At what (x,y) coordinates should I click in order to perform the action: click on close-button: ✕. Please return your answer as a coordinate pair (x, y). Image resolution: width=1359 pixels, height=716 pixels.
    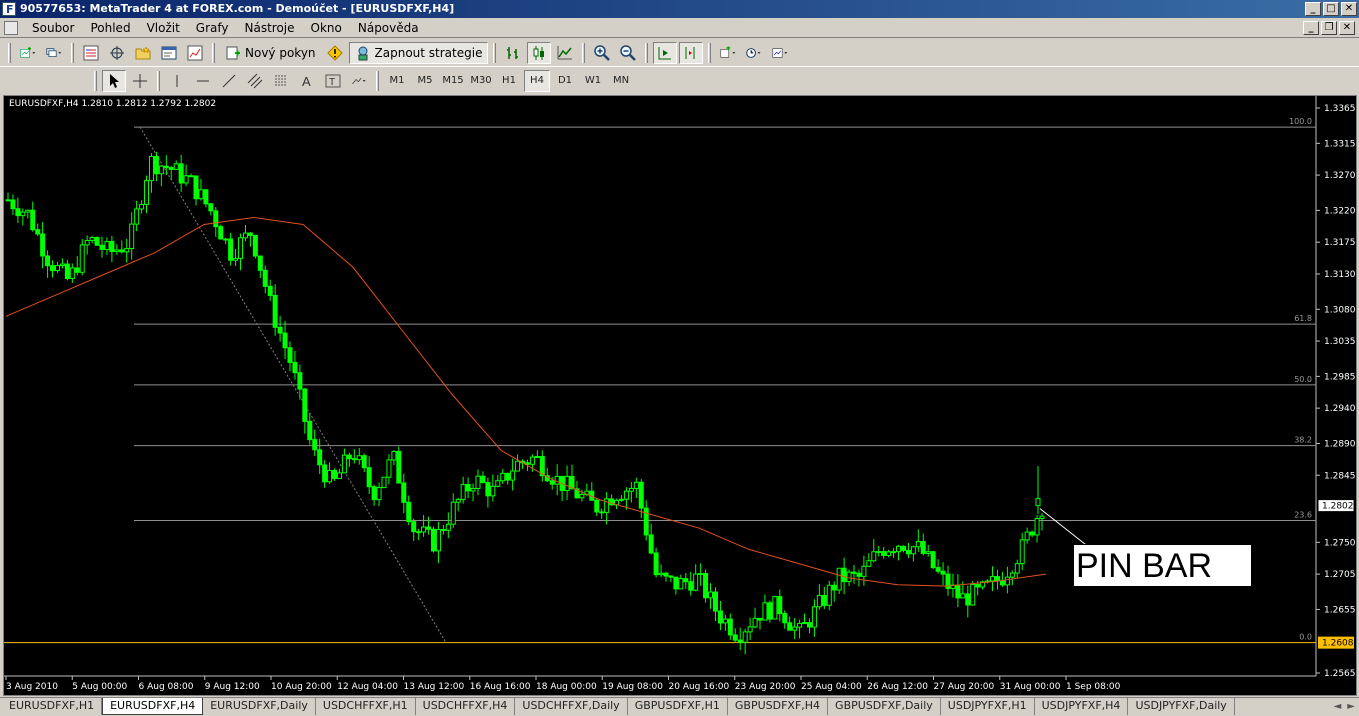
    Looking at the image, I should click on (1349, 9).